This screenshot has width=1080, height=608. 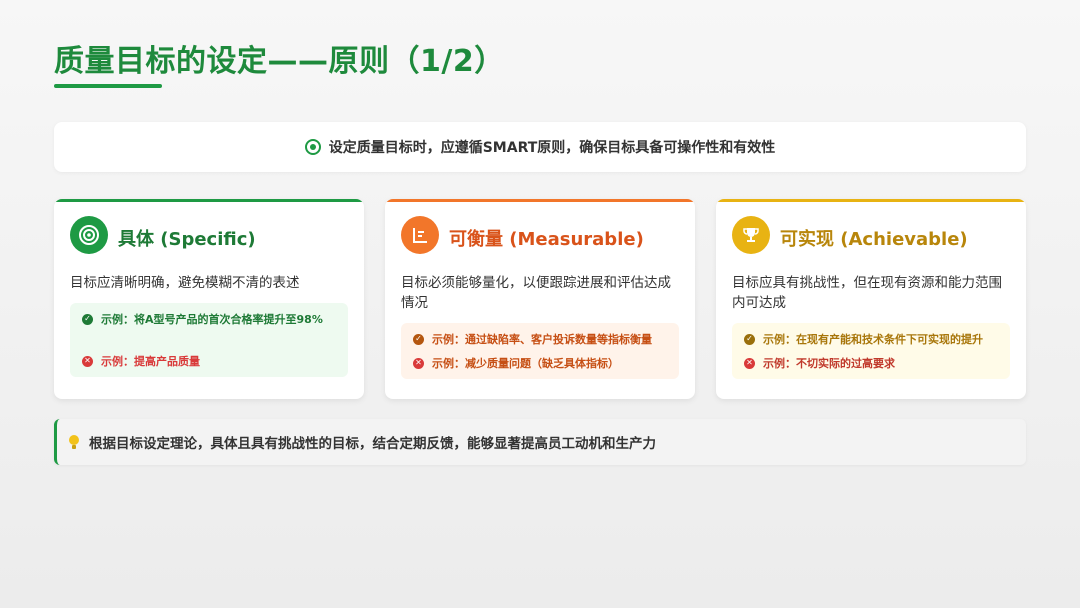 I want to click on example-text: 示例：不切实际的过高要求, so click(x=829, y=363).